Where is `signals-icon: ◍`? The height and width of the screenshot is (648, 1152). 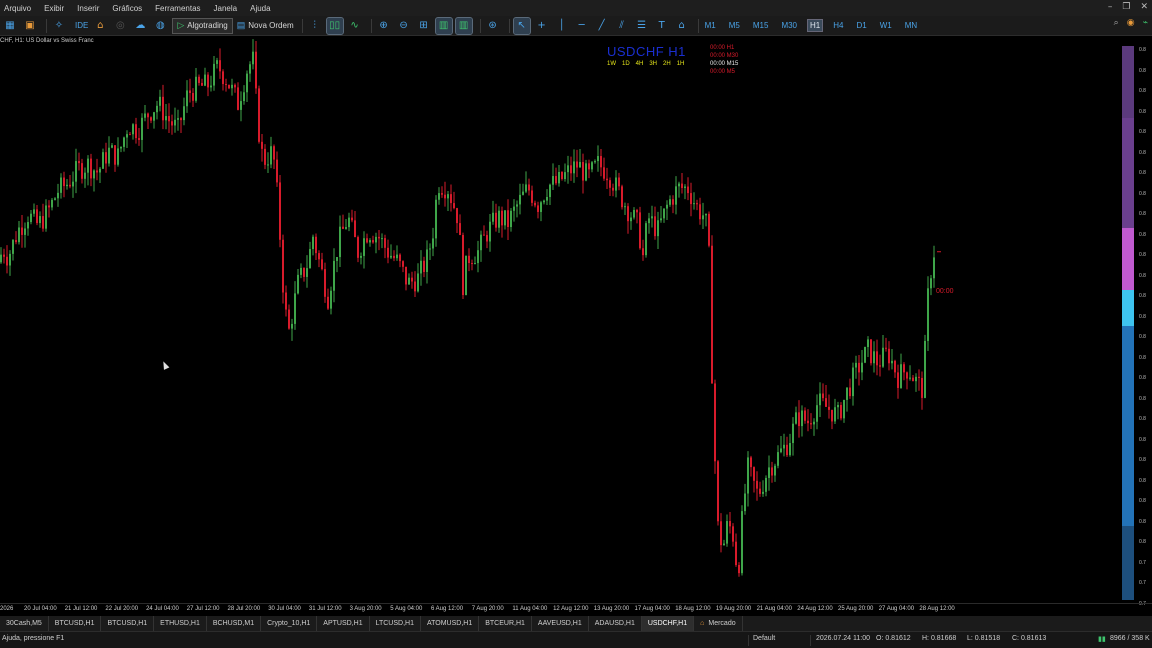 signals-icon: ◍ is located at coordinates (160, 26).